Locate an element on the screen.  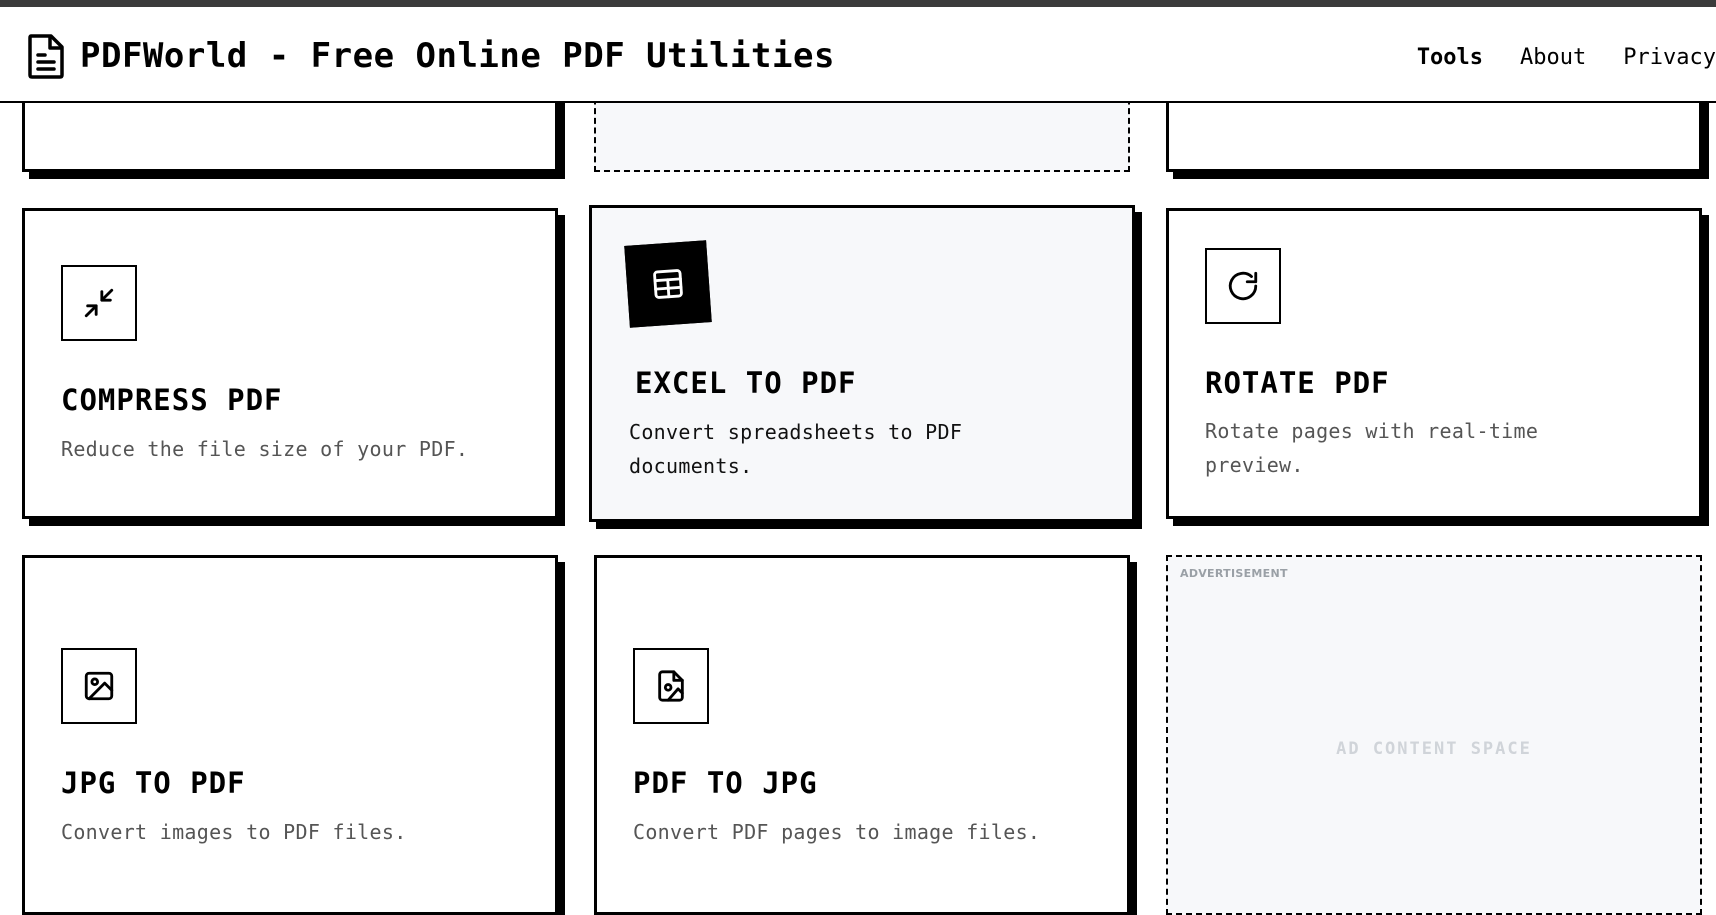
rotate-icon-box is located at coordinates (1243, 286).